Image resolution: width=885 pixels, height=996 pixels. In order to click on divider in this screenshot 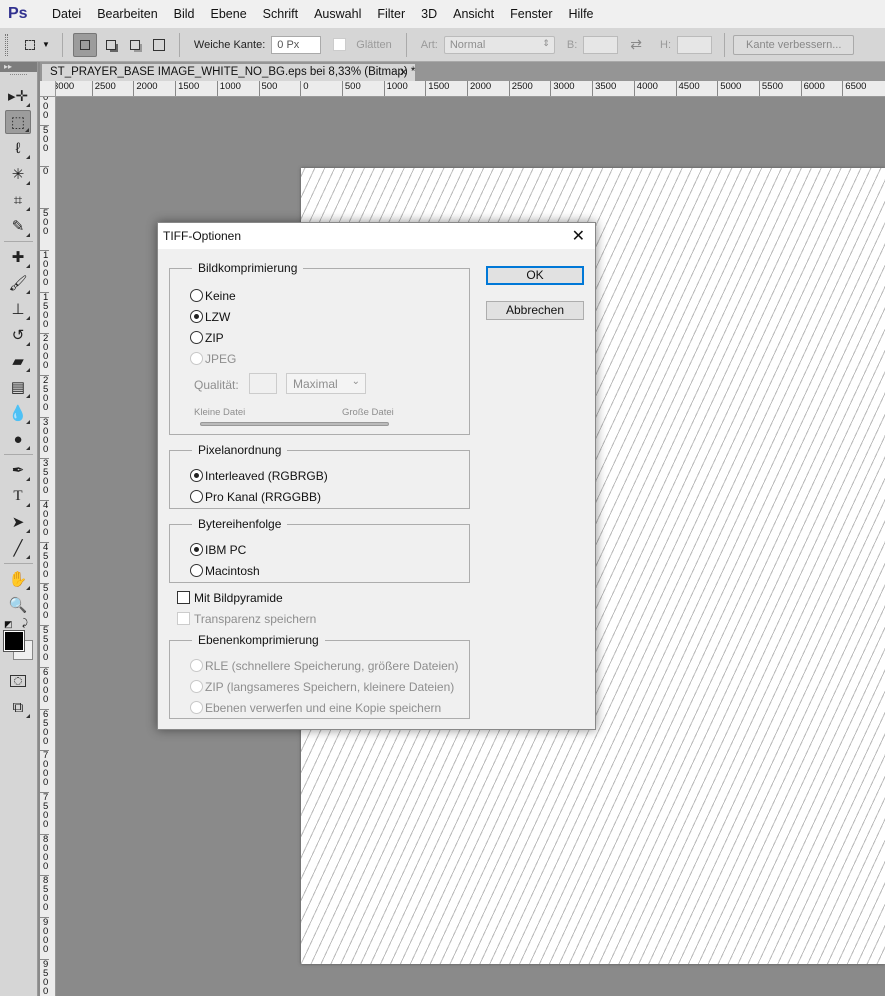, I will do `click(18, 241)`.